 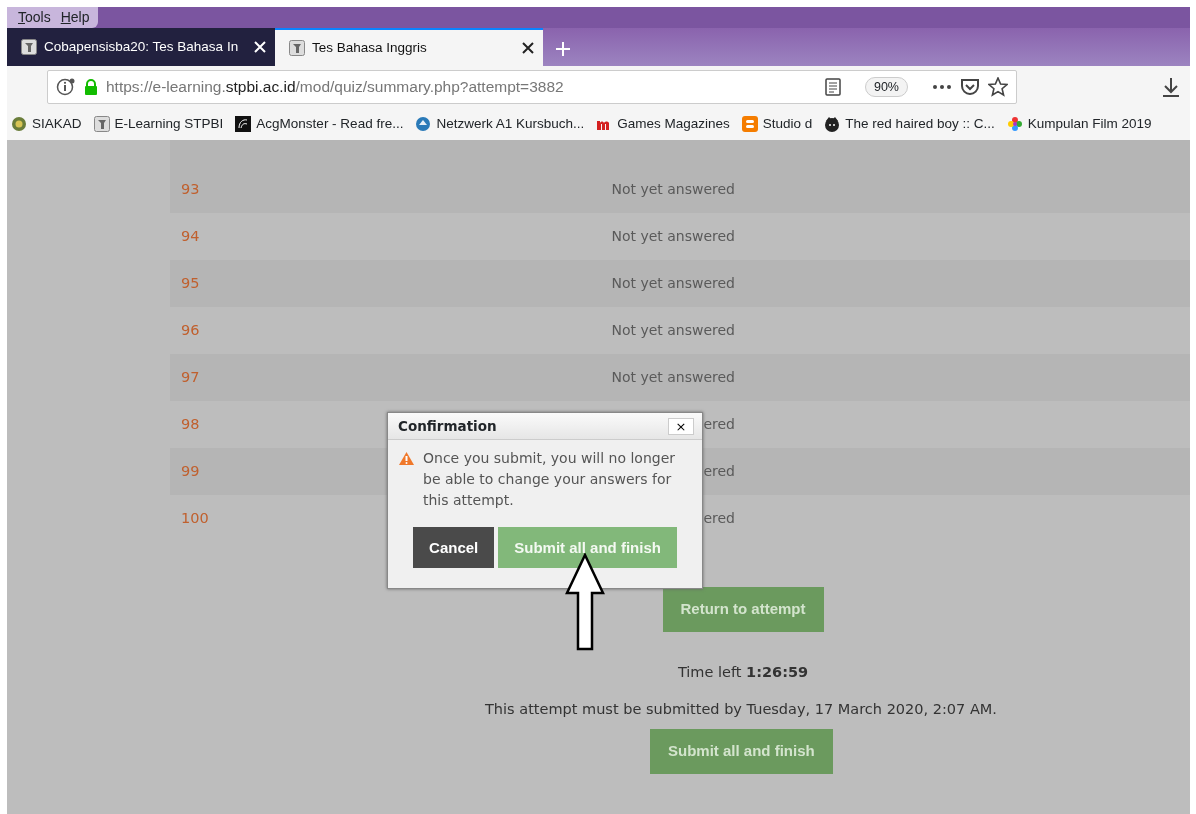 I want to click on menu-item: Help, so click(x=75, y=17).